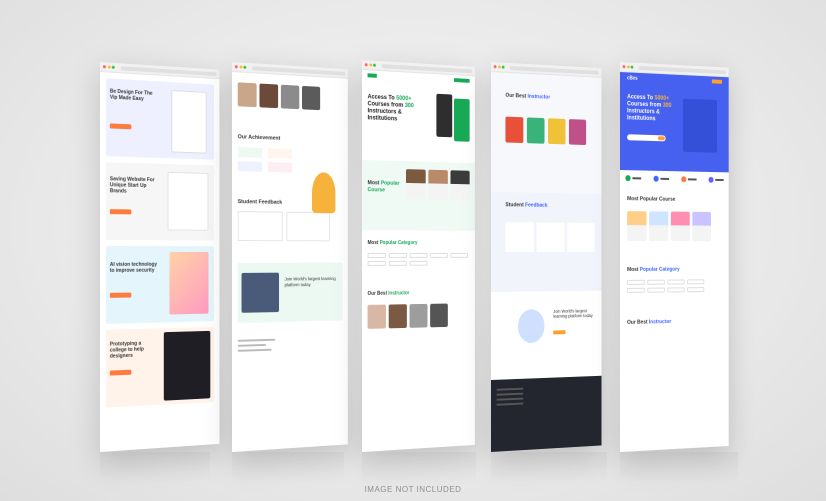  I want to click on image-caption: IMAGE NOT INCLUDED, so click(413, 489).